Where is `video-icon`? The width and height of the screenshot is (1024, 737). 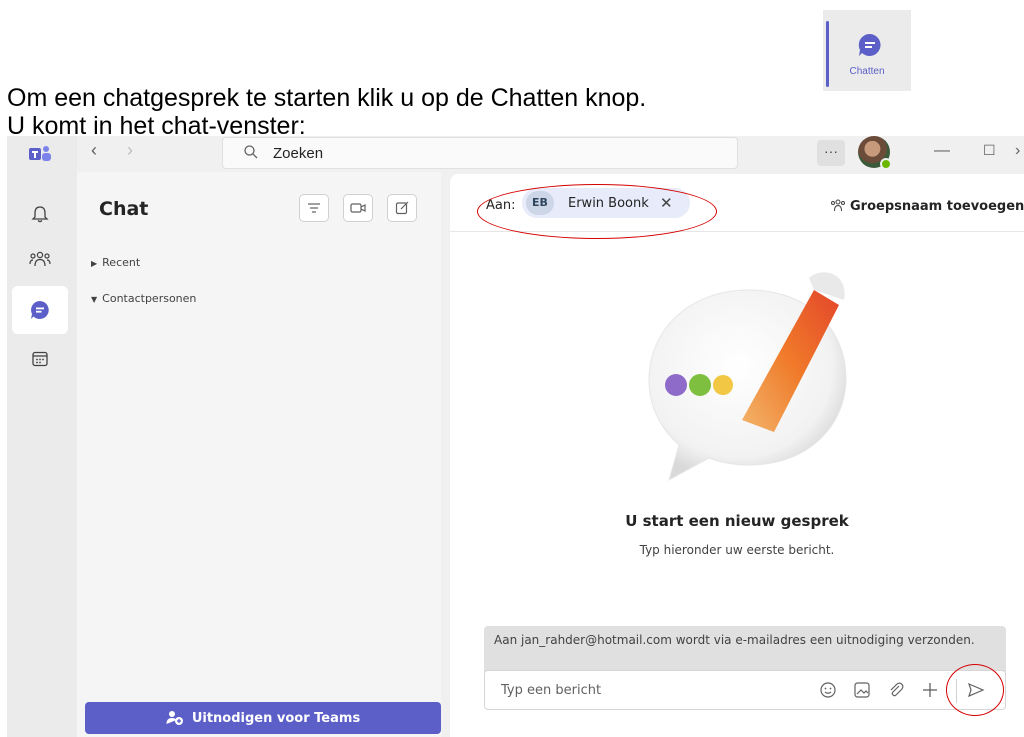 video-icon is located at coordinates (358, 208).